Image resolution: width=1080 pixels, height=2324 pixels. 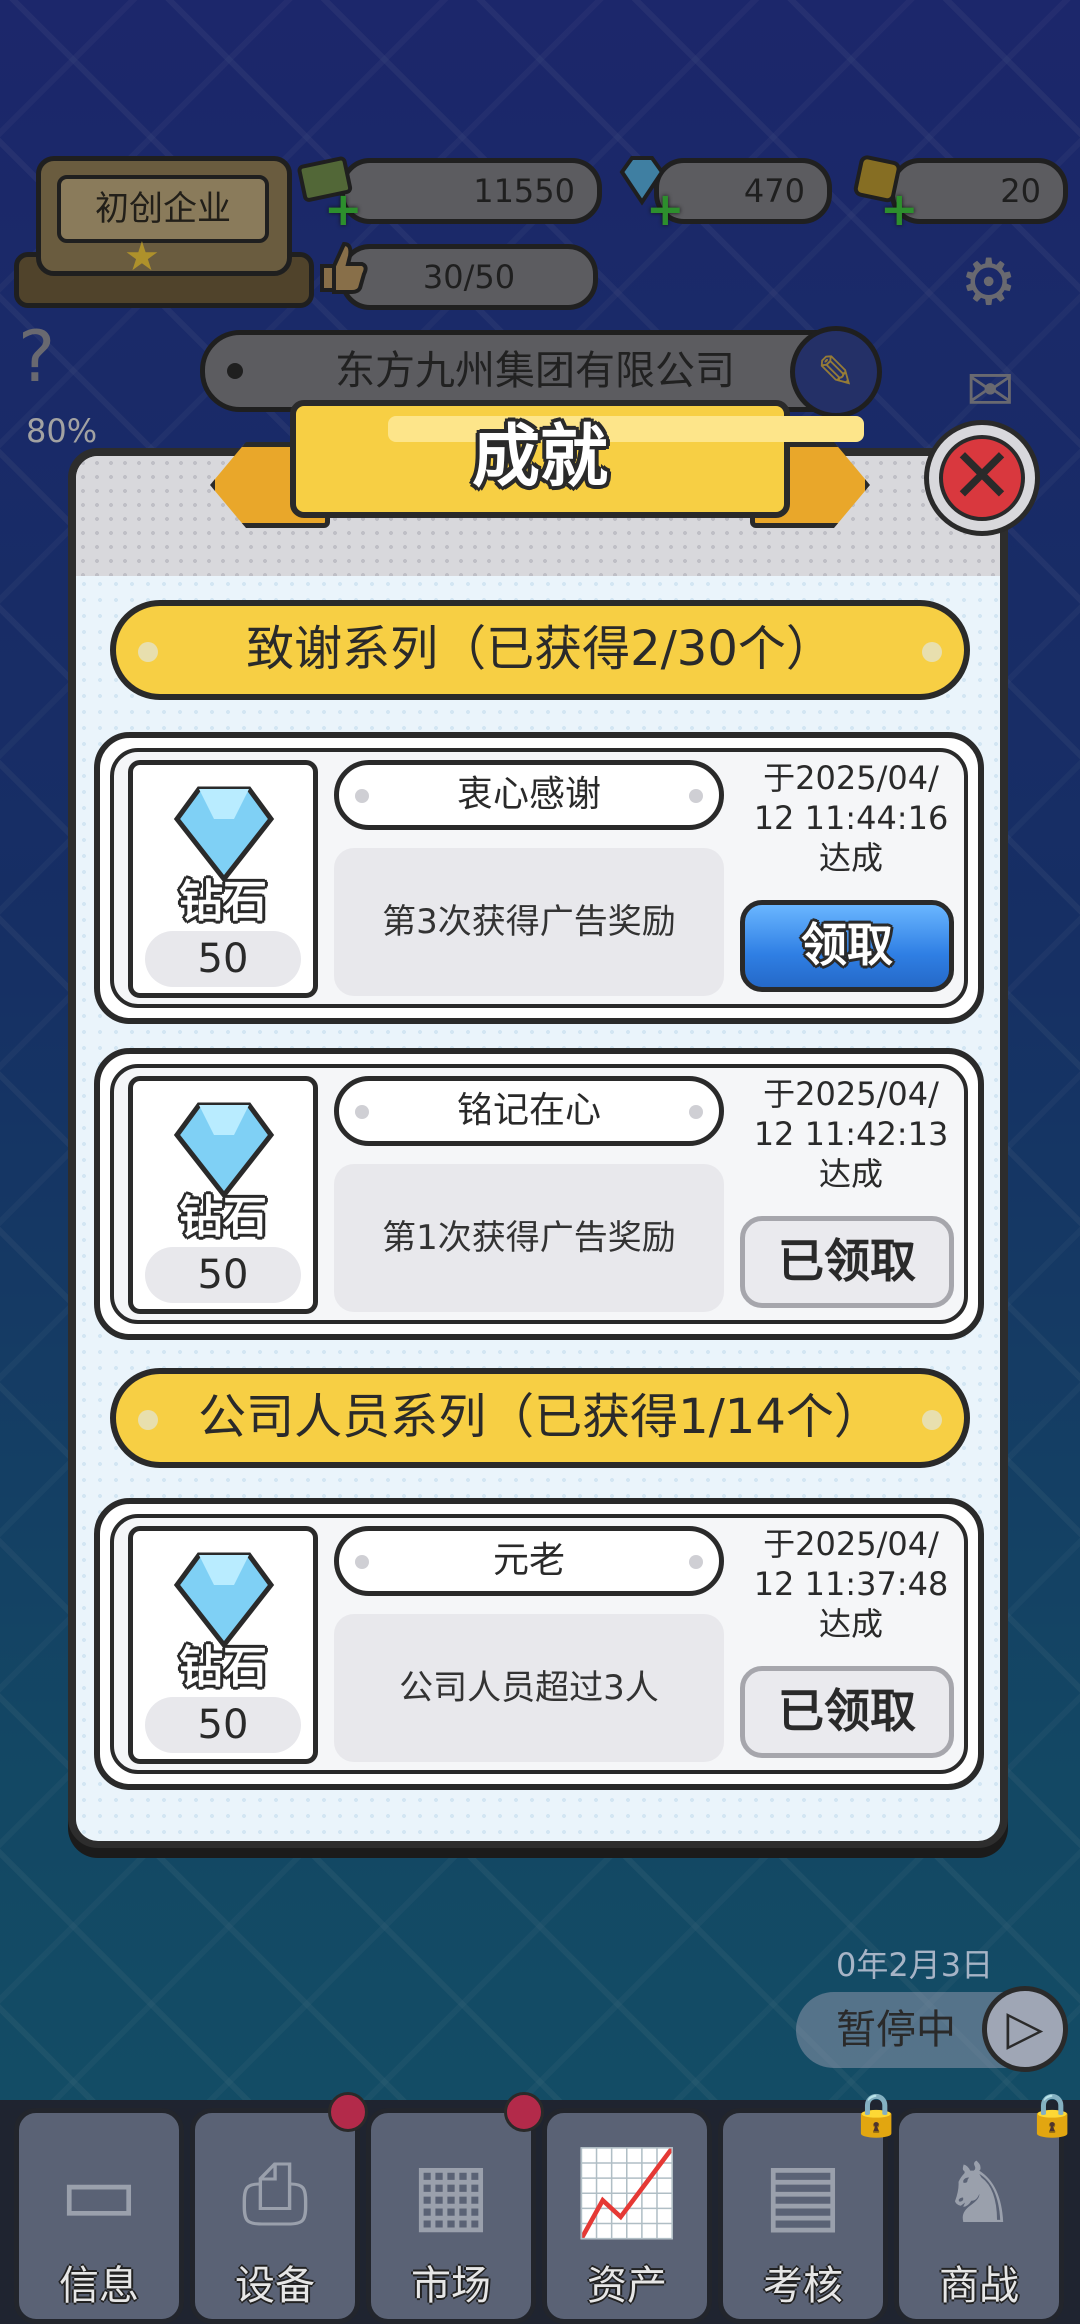 I want to click on achievement-description: 第3次获得广告奖励, so click(x=529, y=922).